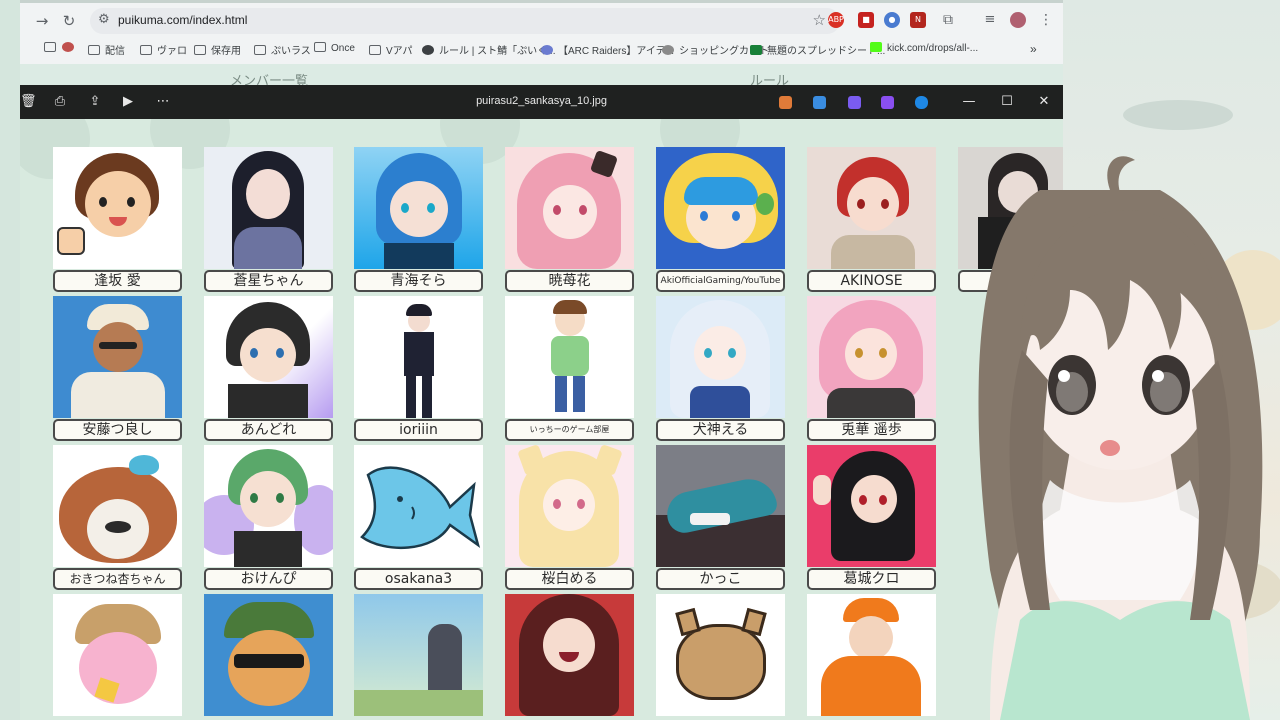 This screenshot has width=1280, height=720. Describe the element at coordinates (418, 518) in the screenshot. I see `member-card: osakana3` at that location.